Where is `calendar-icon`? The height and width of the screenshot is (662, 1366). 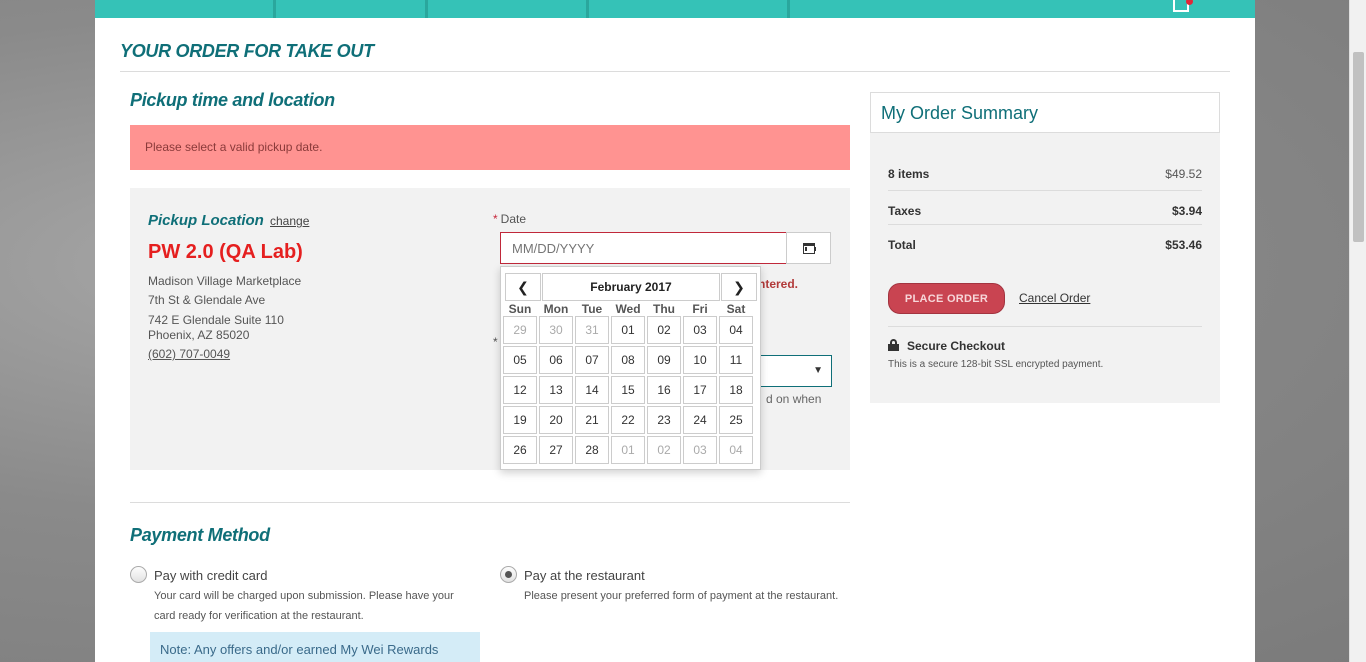 calendar-icon is located at coordinates (809, 248).